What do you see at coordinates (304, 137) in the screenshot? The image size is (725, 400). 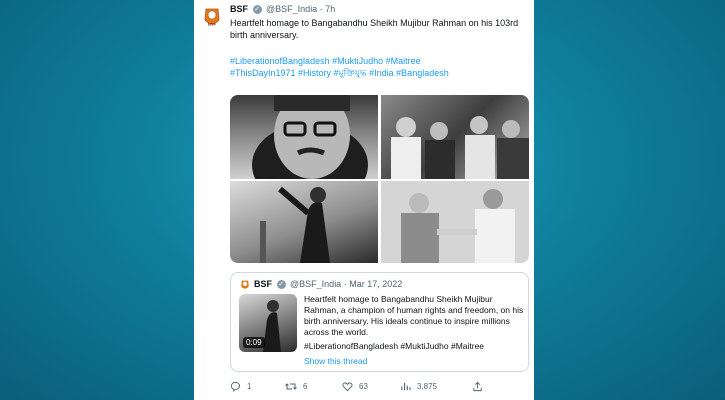 I see `photo-portrait` at bounding box center [304, 137].